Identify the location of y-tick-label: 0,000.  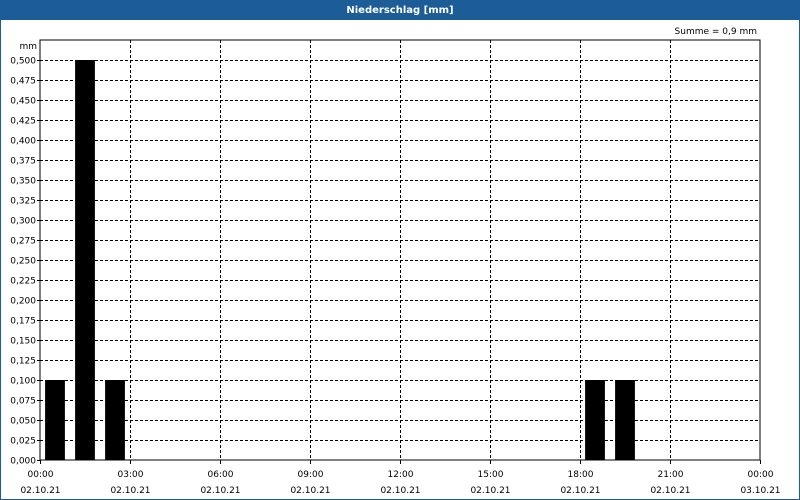
(23, 462).